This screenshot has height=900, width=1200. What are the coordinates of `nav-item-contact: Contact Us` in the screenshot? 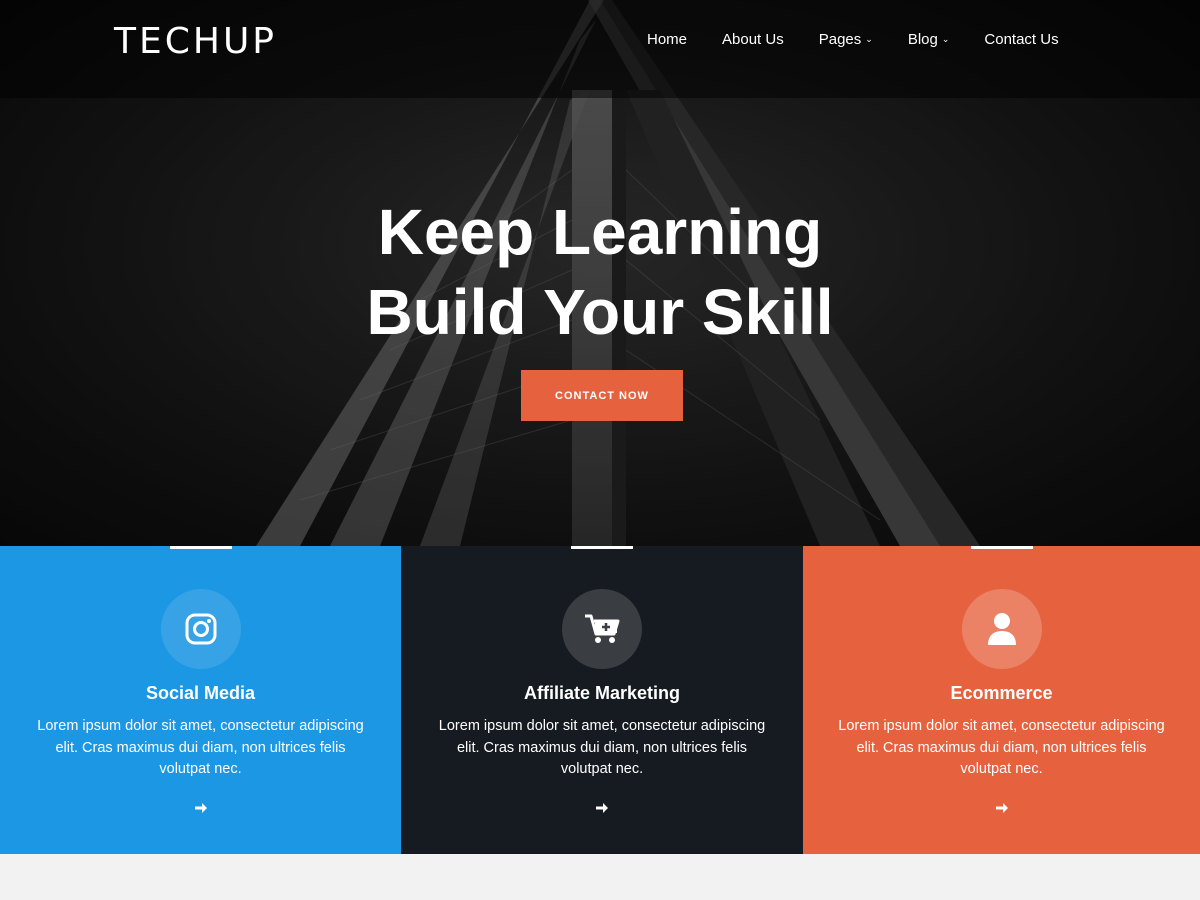 It's located at (1021, 39).